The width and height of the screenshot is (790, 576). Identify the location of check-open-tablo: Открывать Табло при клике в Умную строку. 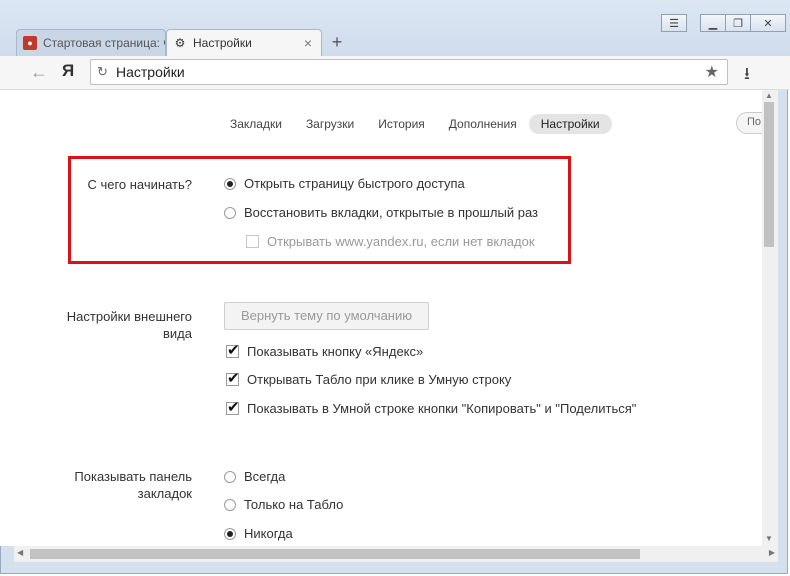
(369, 378).